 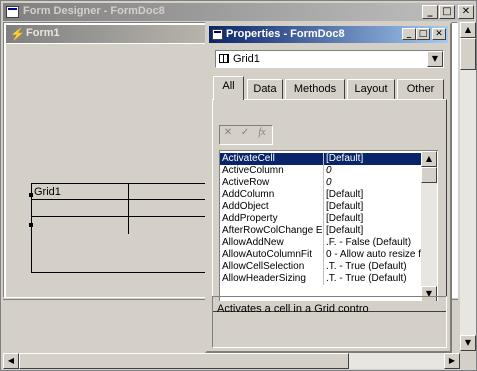 I want to click on property-row: ActiveColumn 0, so click(x=320, y=171).